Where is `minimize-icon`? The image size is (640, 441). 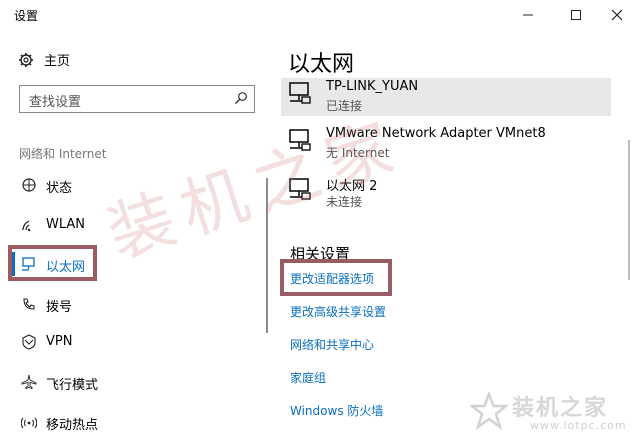 minimize-icon is located at coordinates (528, 15).